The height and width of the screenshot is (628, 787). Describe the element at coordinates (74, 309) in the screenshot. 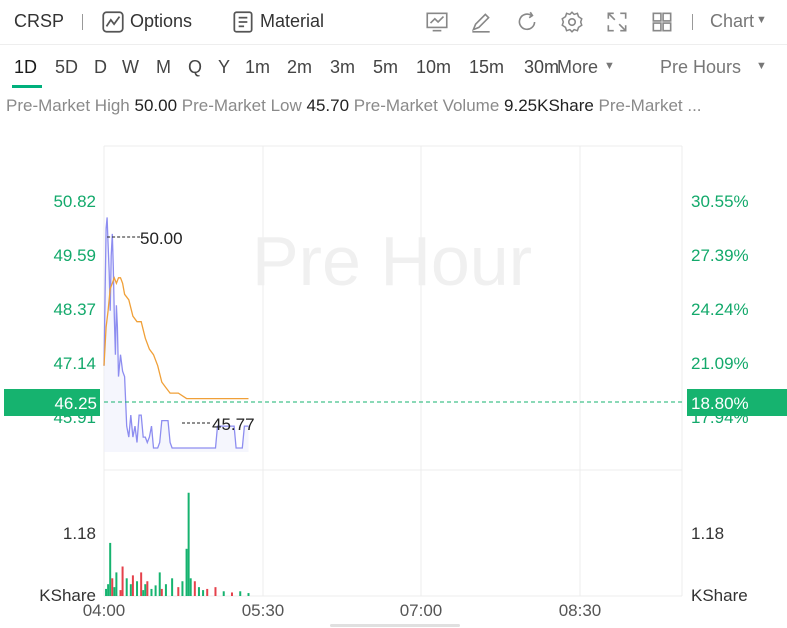

I see `y-axis-left-tick: 48.37` at that location.